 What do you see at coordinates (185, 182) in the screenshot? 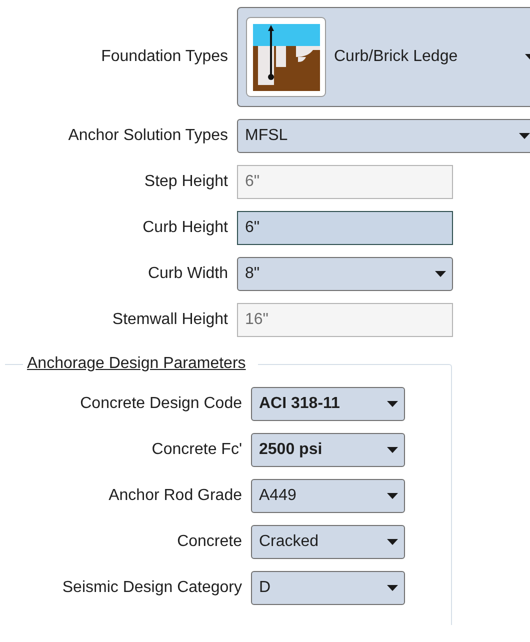
I see `field-label: Step Height` at bounding box center [185, 182].